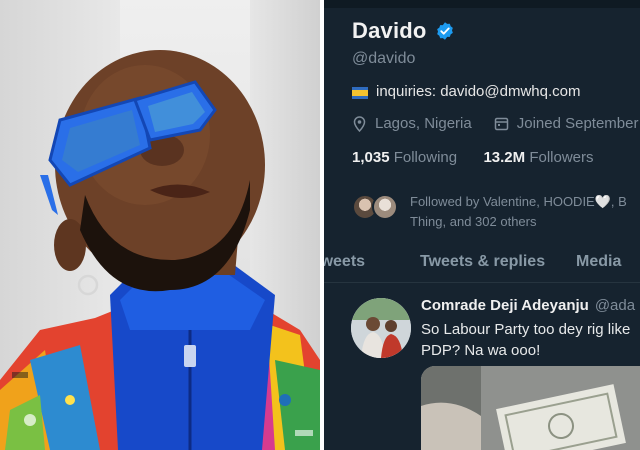 Image resolution: width=640 pixels, height=450 pixels. What do you see at coordinates (385, 207) in the screenshot?
I see `avatar` at bounding box center [385, 207].